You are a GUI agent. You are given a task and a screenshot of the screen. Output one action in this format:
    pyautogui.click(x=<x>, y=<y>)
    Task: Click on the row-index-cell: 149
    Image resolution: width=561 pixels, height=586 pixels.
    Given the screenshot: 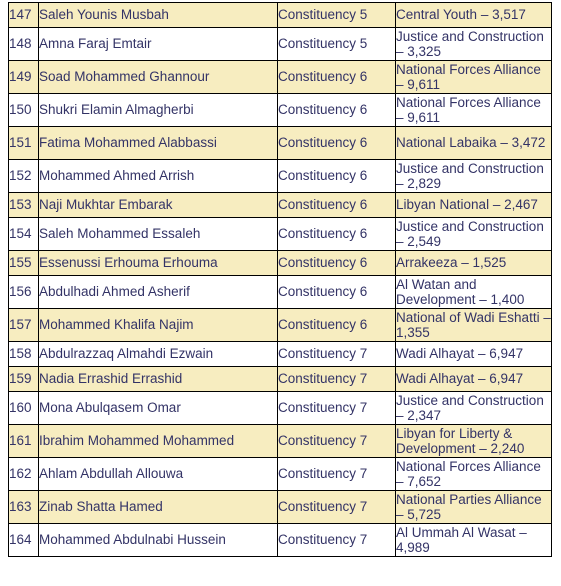 What is the action you would take?
    pyautogui.click(x=23, y=77)
    